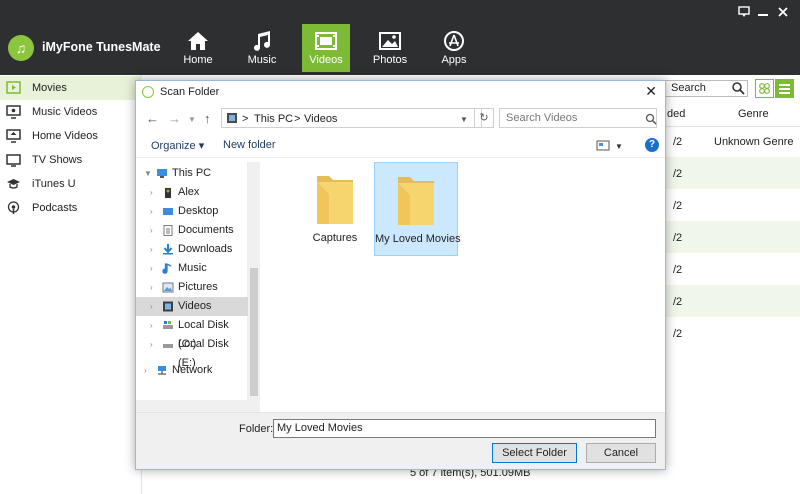 The height and width of the screenshot is (494, 800). What do you see at coordinates (190, 92) in the screenshot?
I see `dialog-title: Scan Folder` at bounding box center [190, 92].